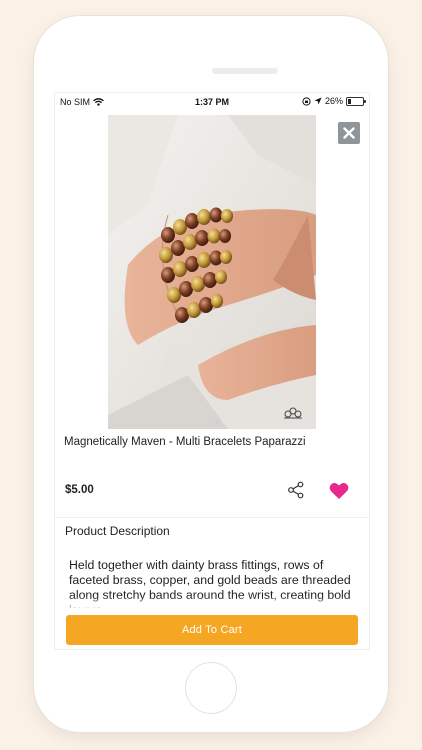  I want to click on share-icon, so click(296, 490).